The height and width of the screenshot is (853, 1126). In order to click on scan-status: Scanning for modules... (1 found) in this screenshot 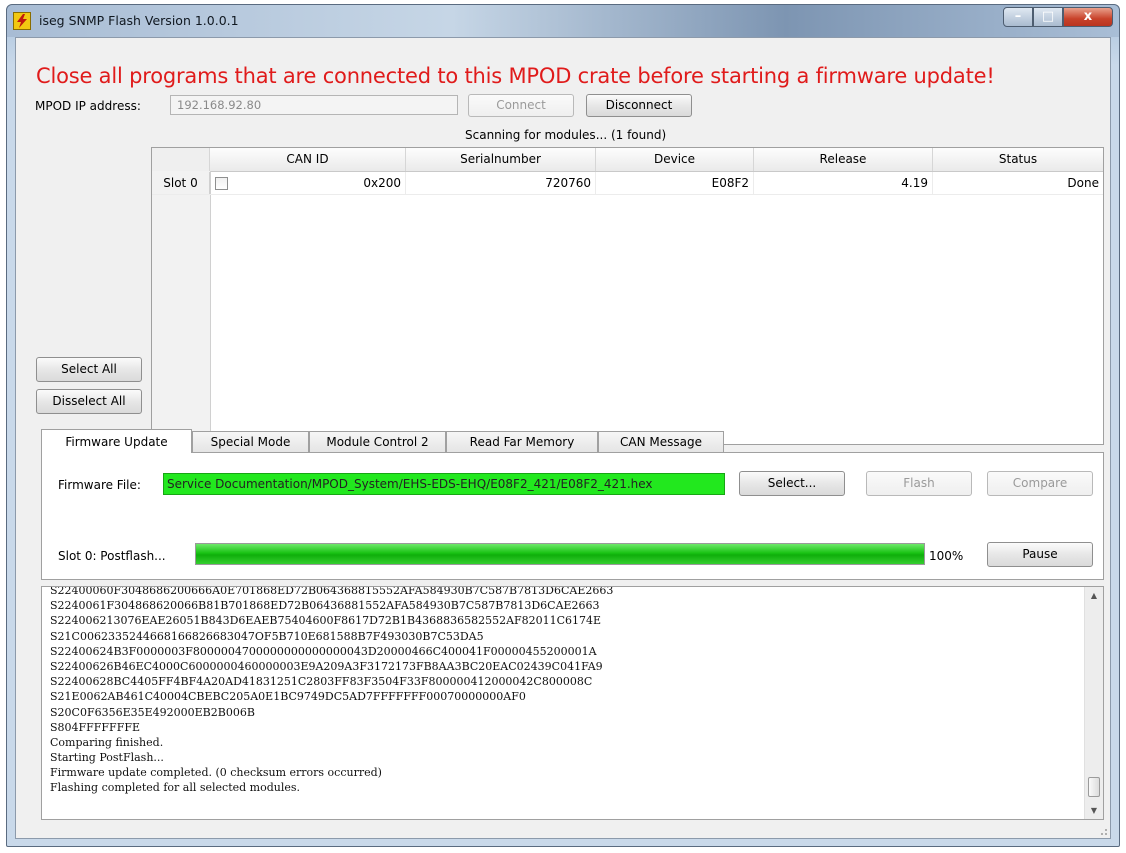, I will do `click(566, 135)`.